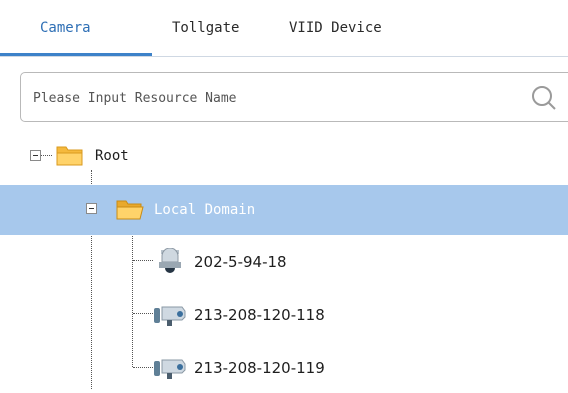 The width and height of the screenshot is (568, 393). What do you see at coordinates (263, 98) in the screenshot?
I see `search-input` at bounding box center [263, 98].